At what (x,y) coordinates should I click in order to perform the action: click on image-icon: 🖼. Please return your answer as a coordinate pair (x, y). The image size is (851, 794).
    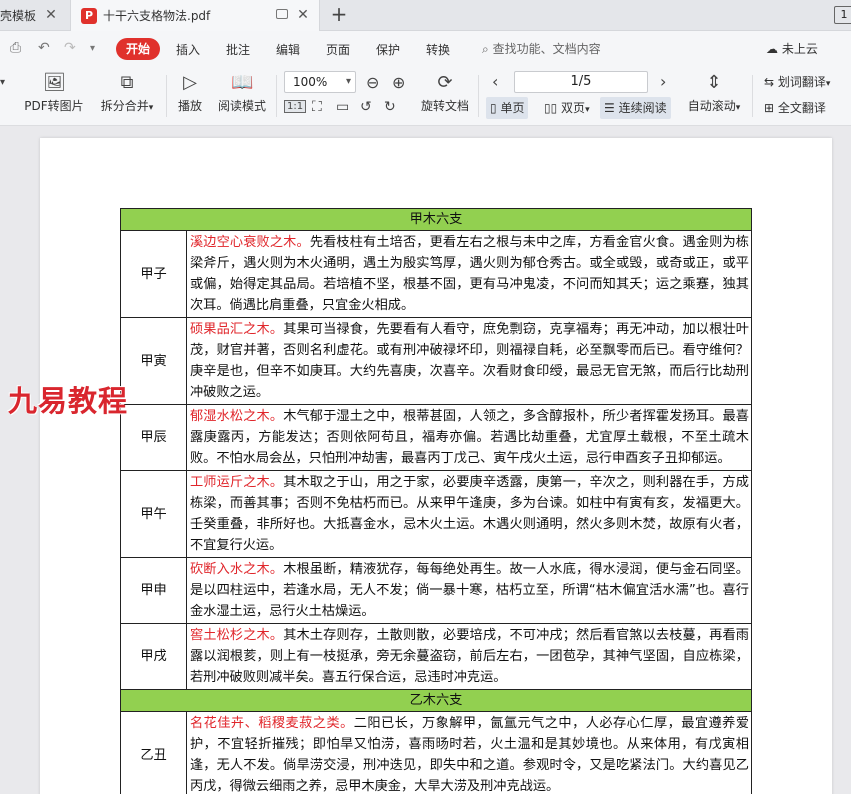
    Looking at the image, I should click on (54, 82).